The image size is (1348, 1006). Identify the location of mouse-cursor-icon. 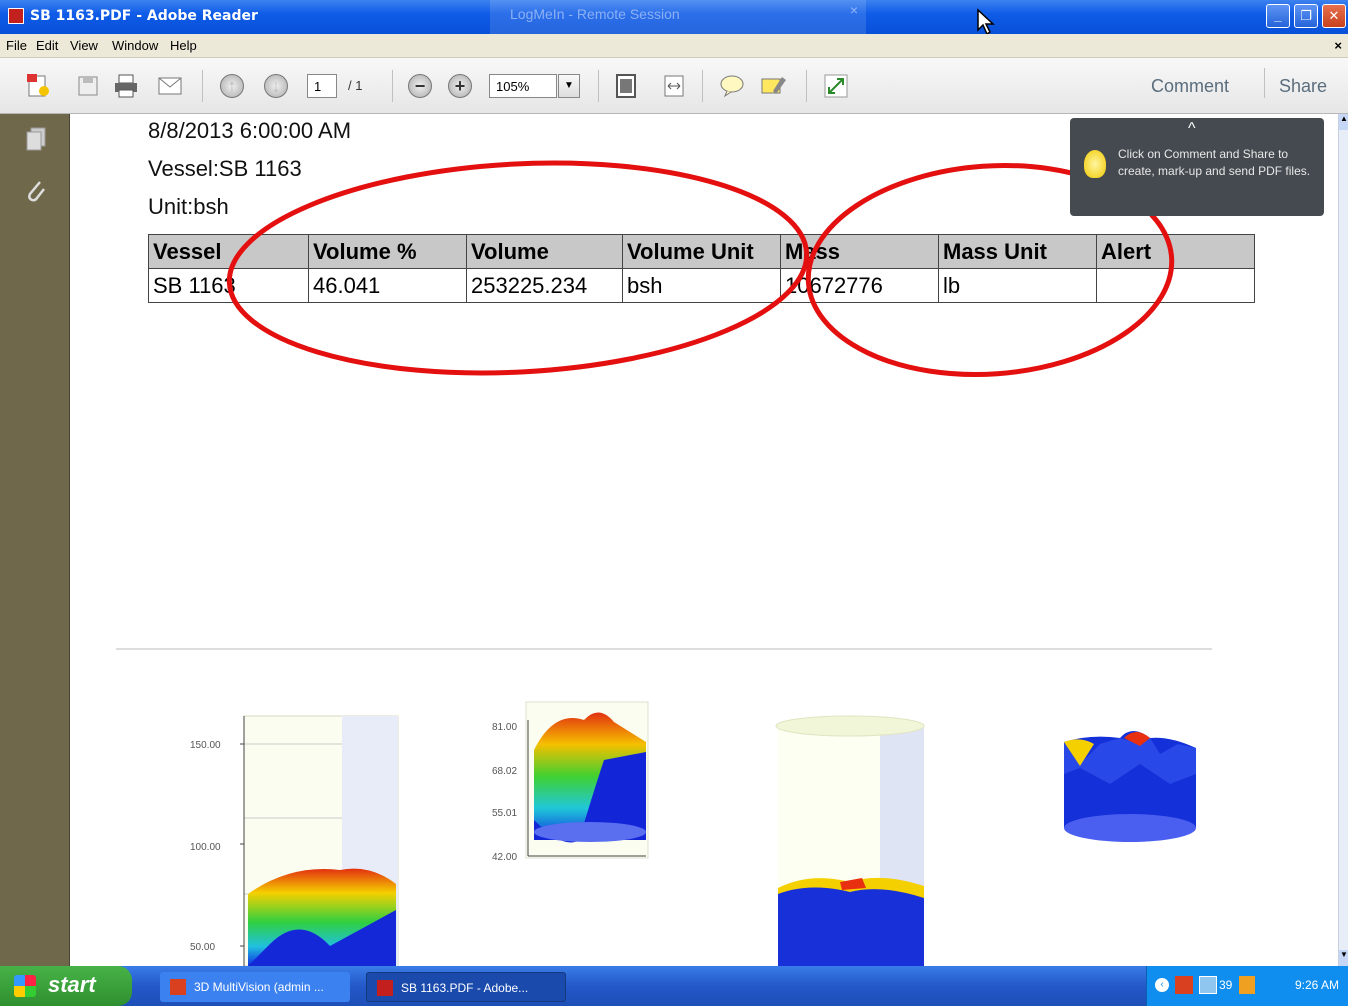
(986, 22).